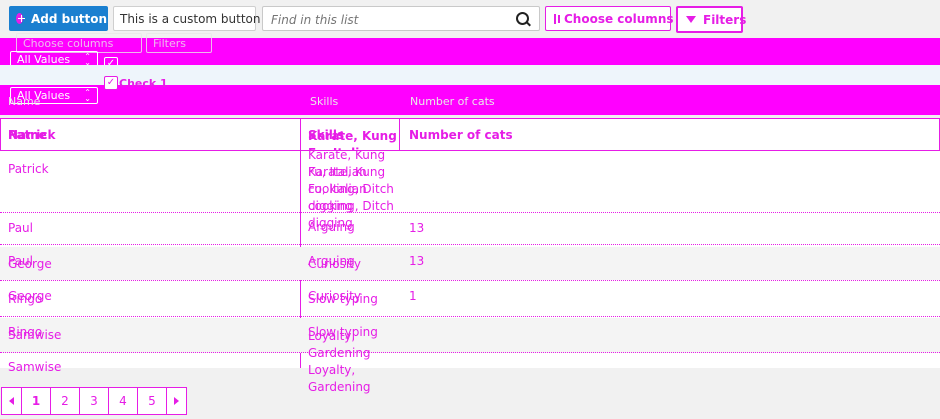 The image size is (940, 419). What do you see at coordinates (20, 228) in the screenshot?
I see `table-row-name: Paul` at bounding box center [20, 228].